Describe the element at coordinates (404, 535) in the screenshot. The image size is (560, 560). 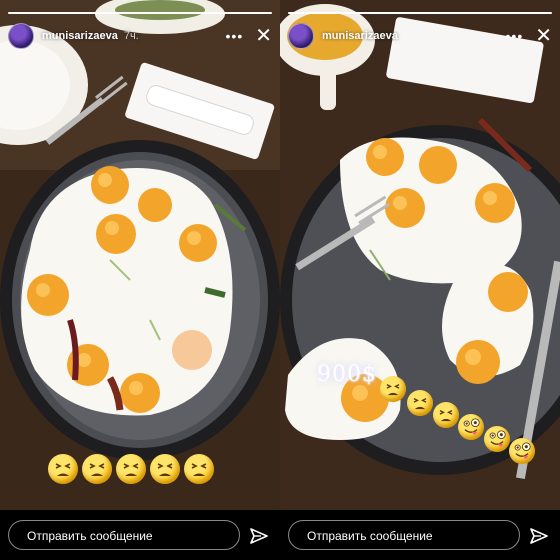
I see `message-input-right: Отправить сообщение` at that location.